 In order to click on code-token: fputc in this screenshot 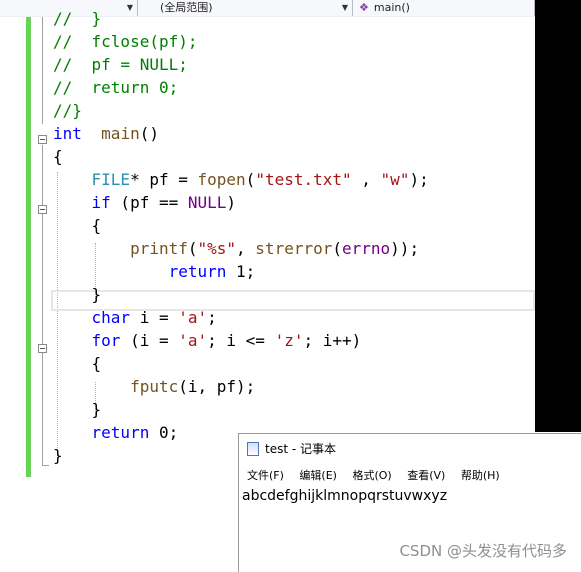, I will do `click(154, 386)`.